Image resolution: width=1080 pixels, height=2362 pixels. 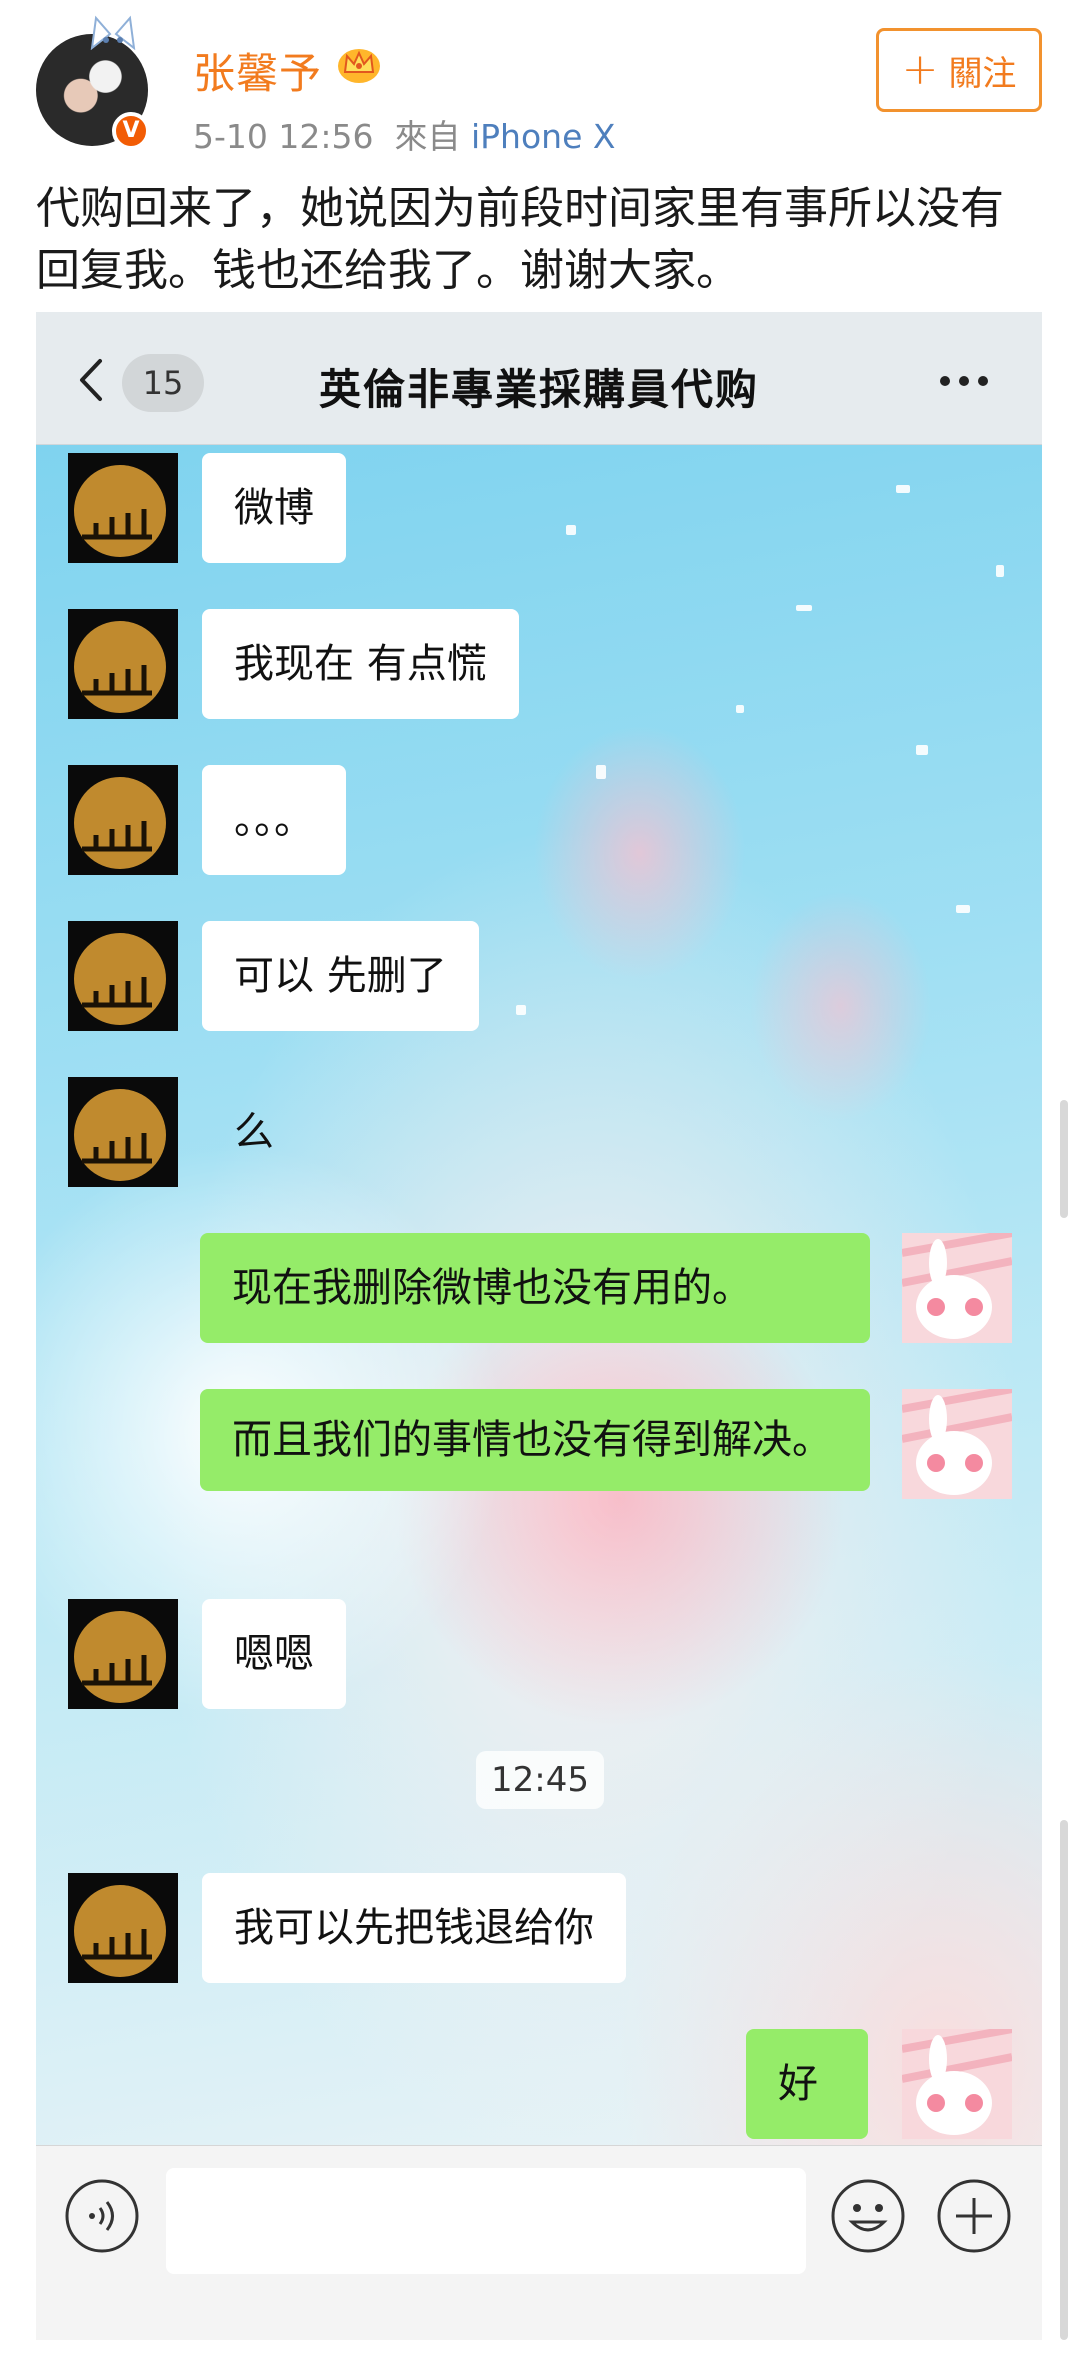 I want to click on message-row: 现在我删除微博也没有用的。, so click(x=539, y=1288).